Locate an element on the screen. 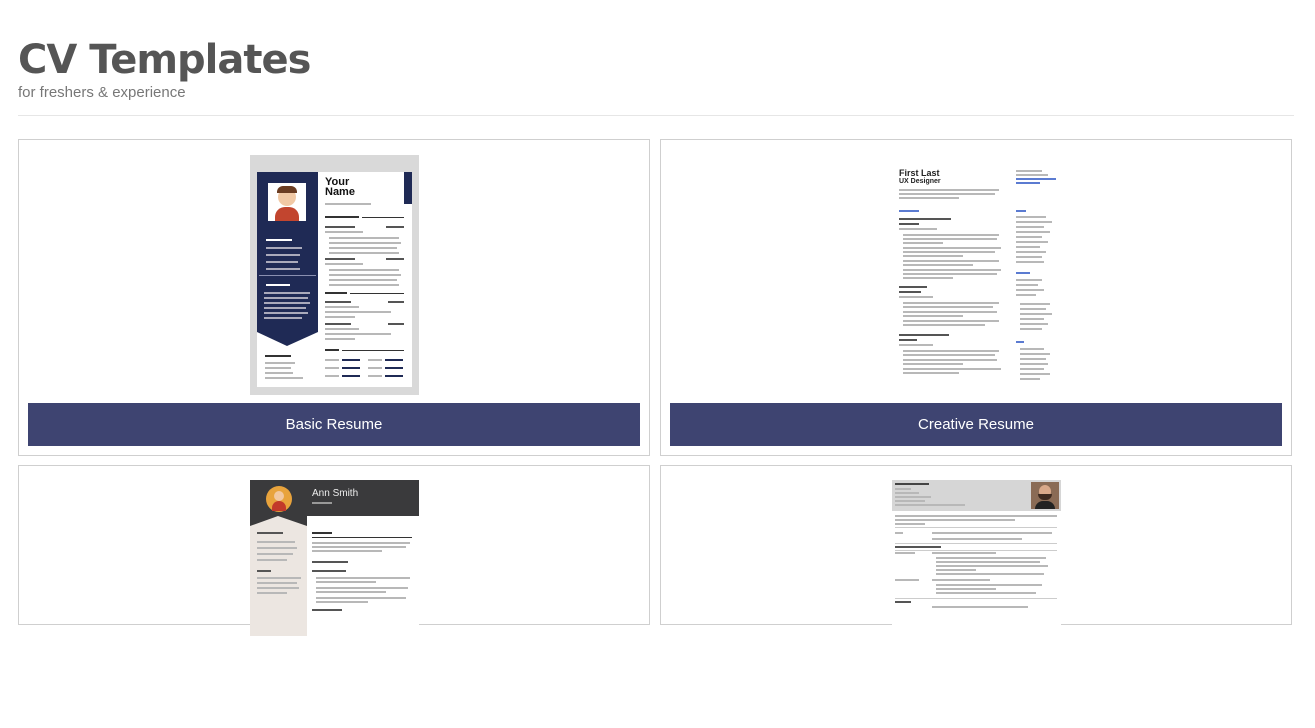  creative-resume-thumbnail: First Last UX Designer is located at coordinates (976, 275).